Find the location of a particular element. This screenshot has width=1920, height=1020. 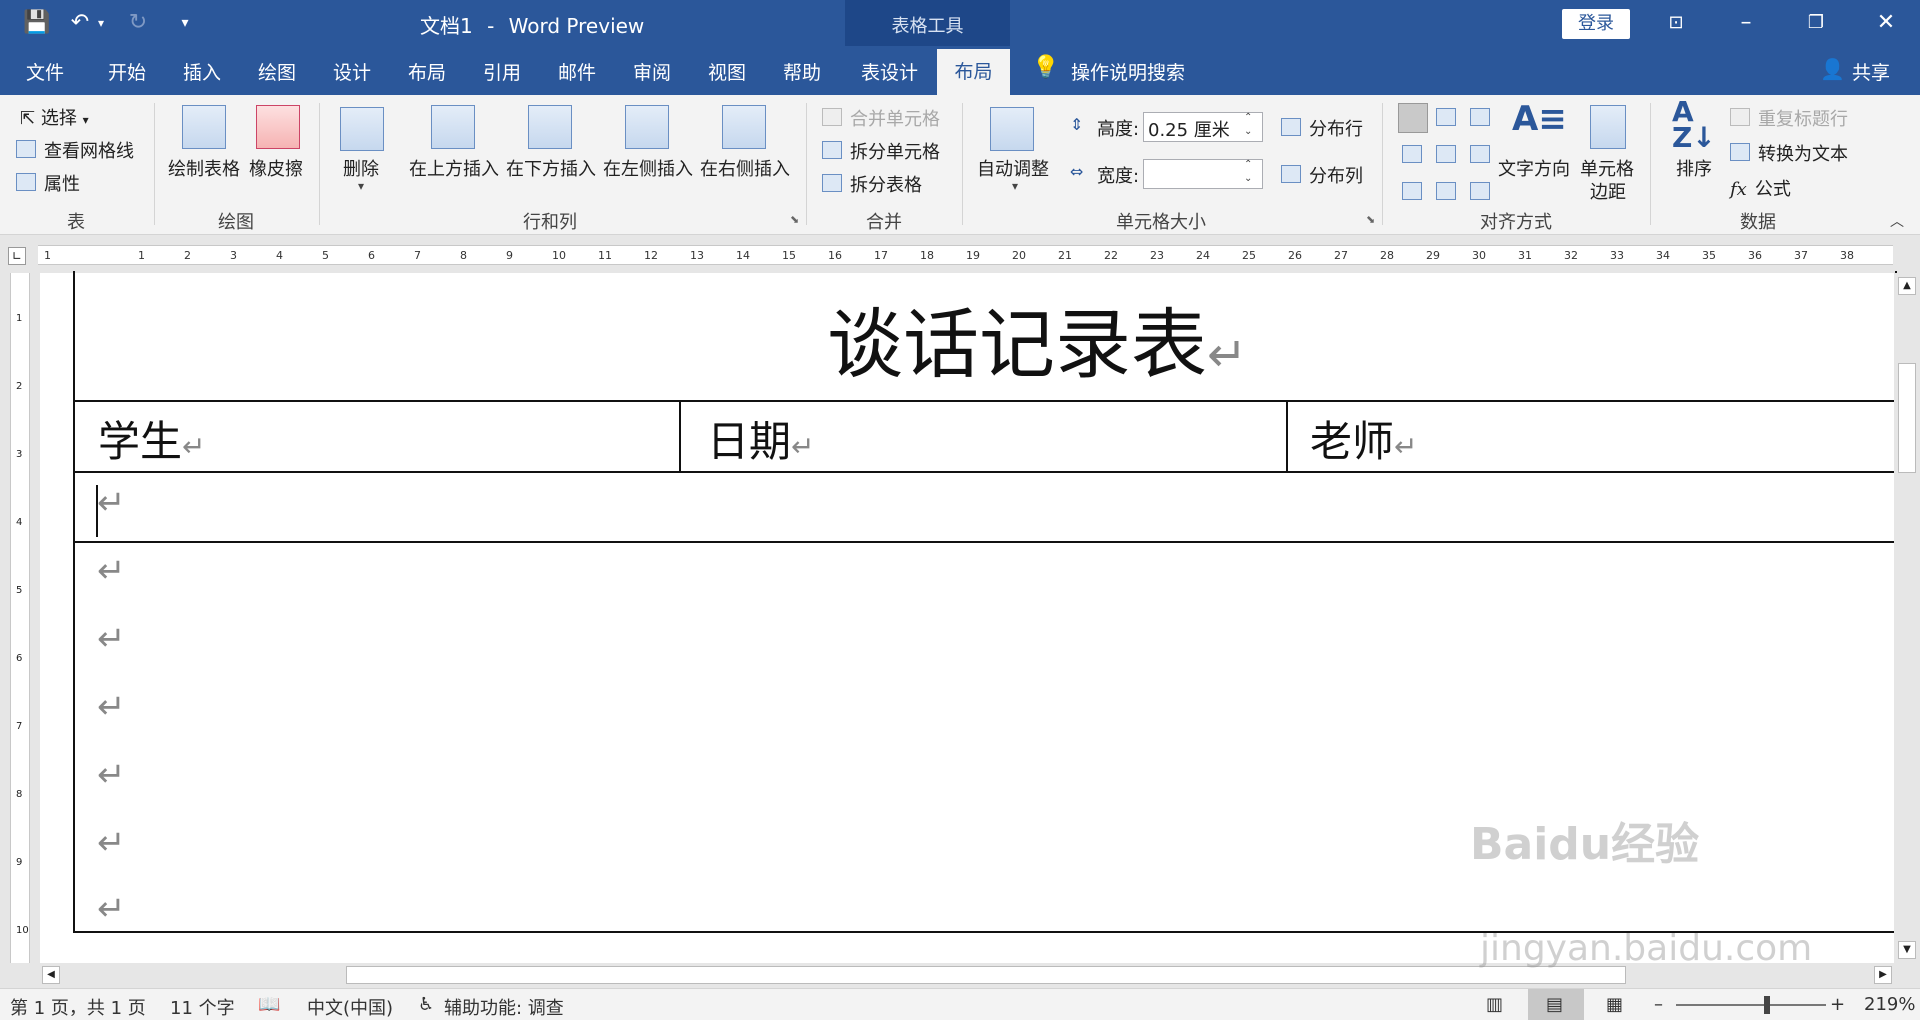

align-top-left-icon is located at coordinates (1413, 118).